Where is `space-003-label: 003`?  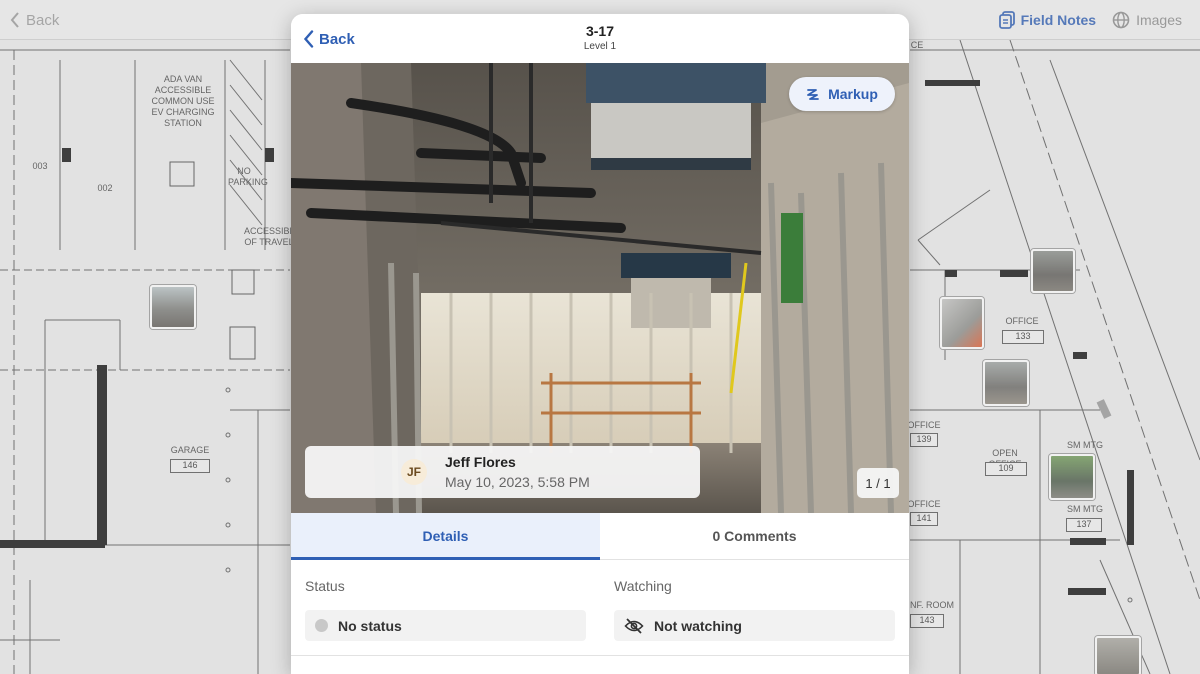
space-003-label: 003 is located at coordinates (40, 166).